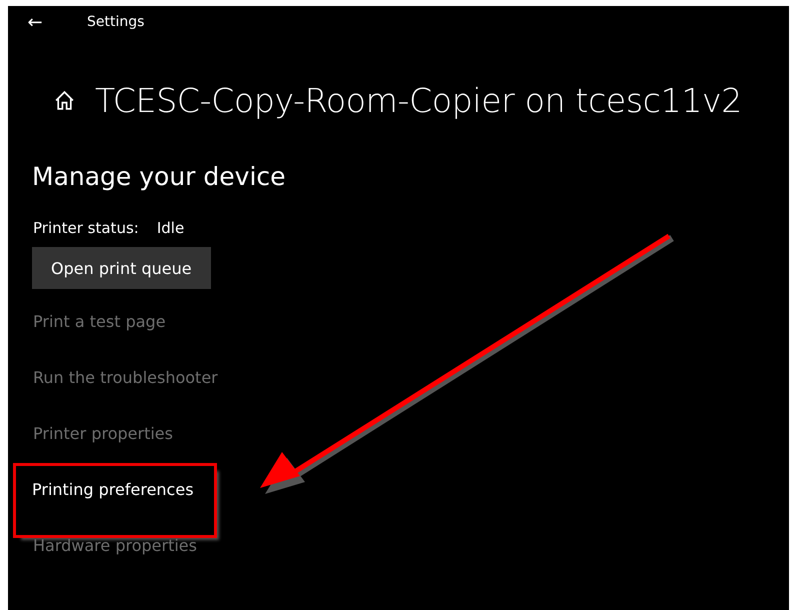 The image size is (797, 610). Describe the element at coordinates (418, 100) in the screenshot. I see `page-title: TCESC-Copy-Room-Copier on tcesc11v2` at that location.